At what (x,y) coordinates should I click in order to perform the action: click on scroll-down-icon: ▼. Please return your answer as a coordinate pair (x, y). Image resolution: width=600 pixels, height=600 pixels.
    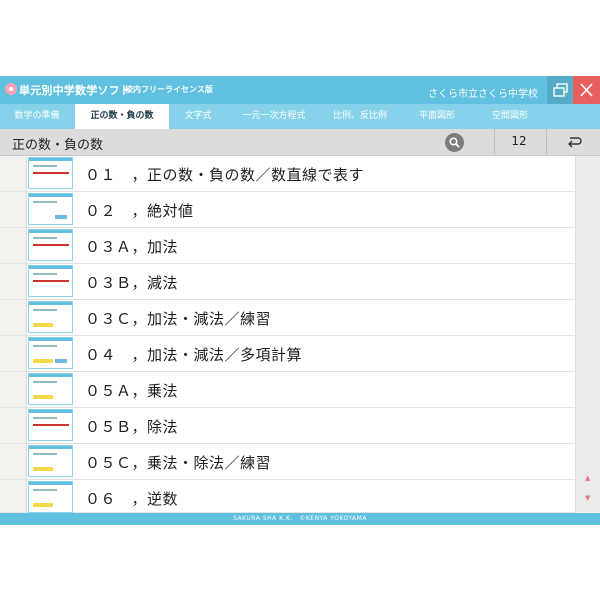
    Looking at the image, I should click on (587, 498).